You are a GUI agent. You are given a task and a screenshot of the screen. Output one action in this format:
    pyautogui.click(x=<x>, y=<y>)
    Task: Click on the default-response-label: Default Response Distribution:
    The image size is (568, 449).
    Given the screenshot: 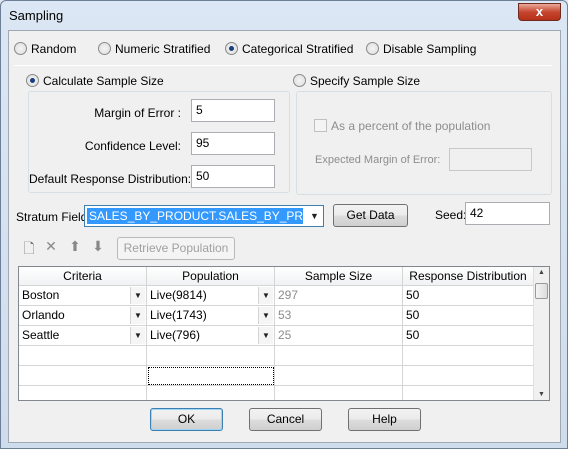 What is the action you would take?
    pyautogui.click(x=110, y=179)
    